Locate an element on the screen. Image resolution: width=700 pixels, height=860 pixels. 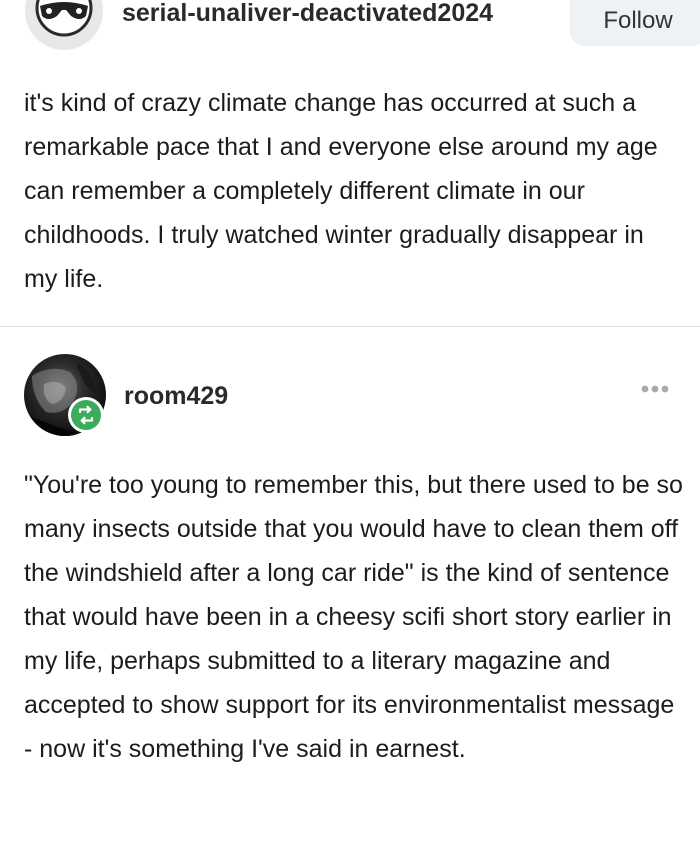
username: serial-unaliver-deactivated2024 is located at coordinates (337, 15).